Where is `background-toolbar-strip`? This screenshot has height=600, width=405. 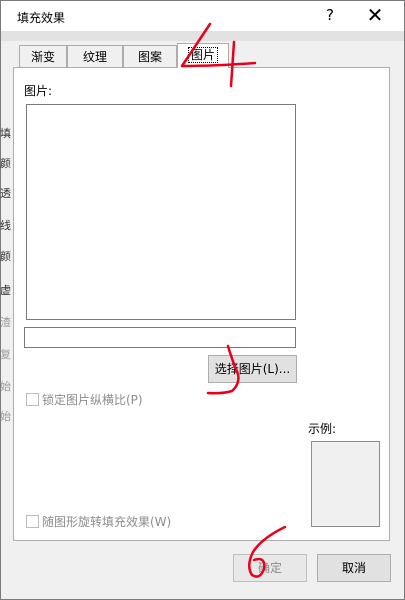 background-toolbar-strip is located at coordinates (202, 36).